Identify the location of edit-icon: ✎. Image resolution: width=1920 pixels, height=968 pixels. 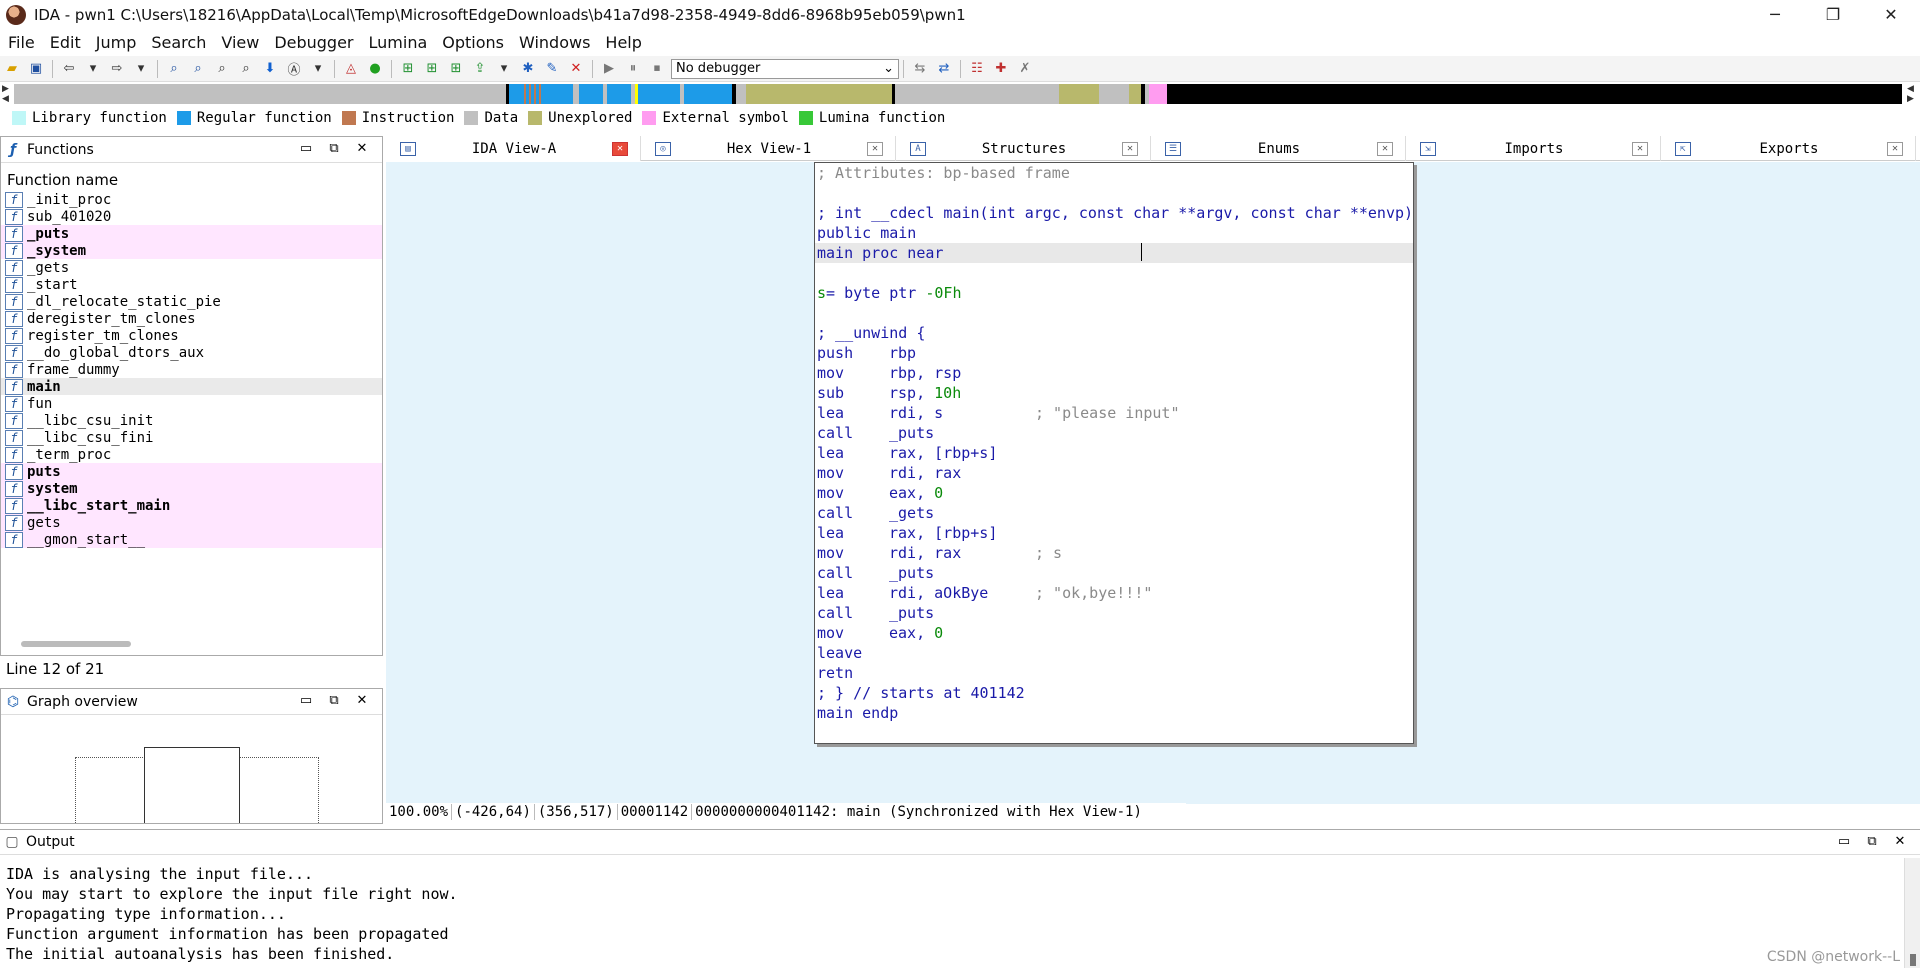
(552, 69).